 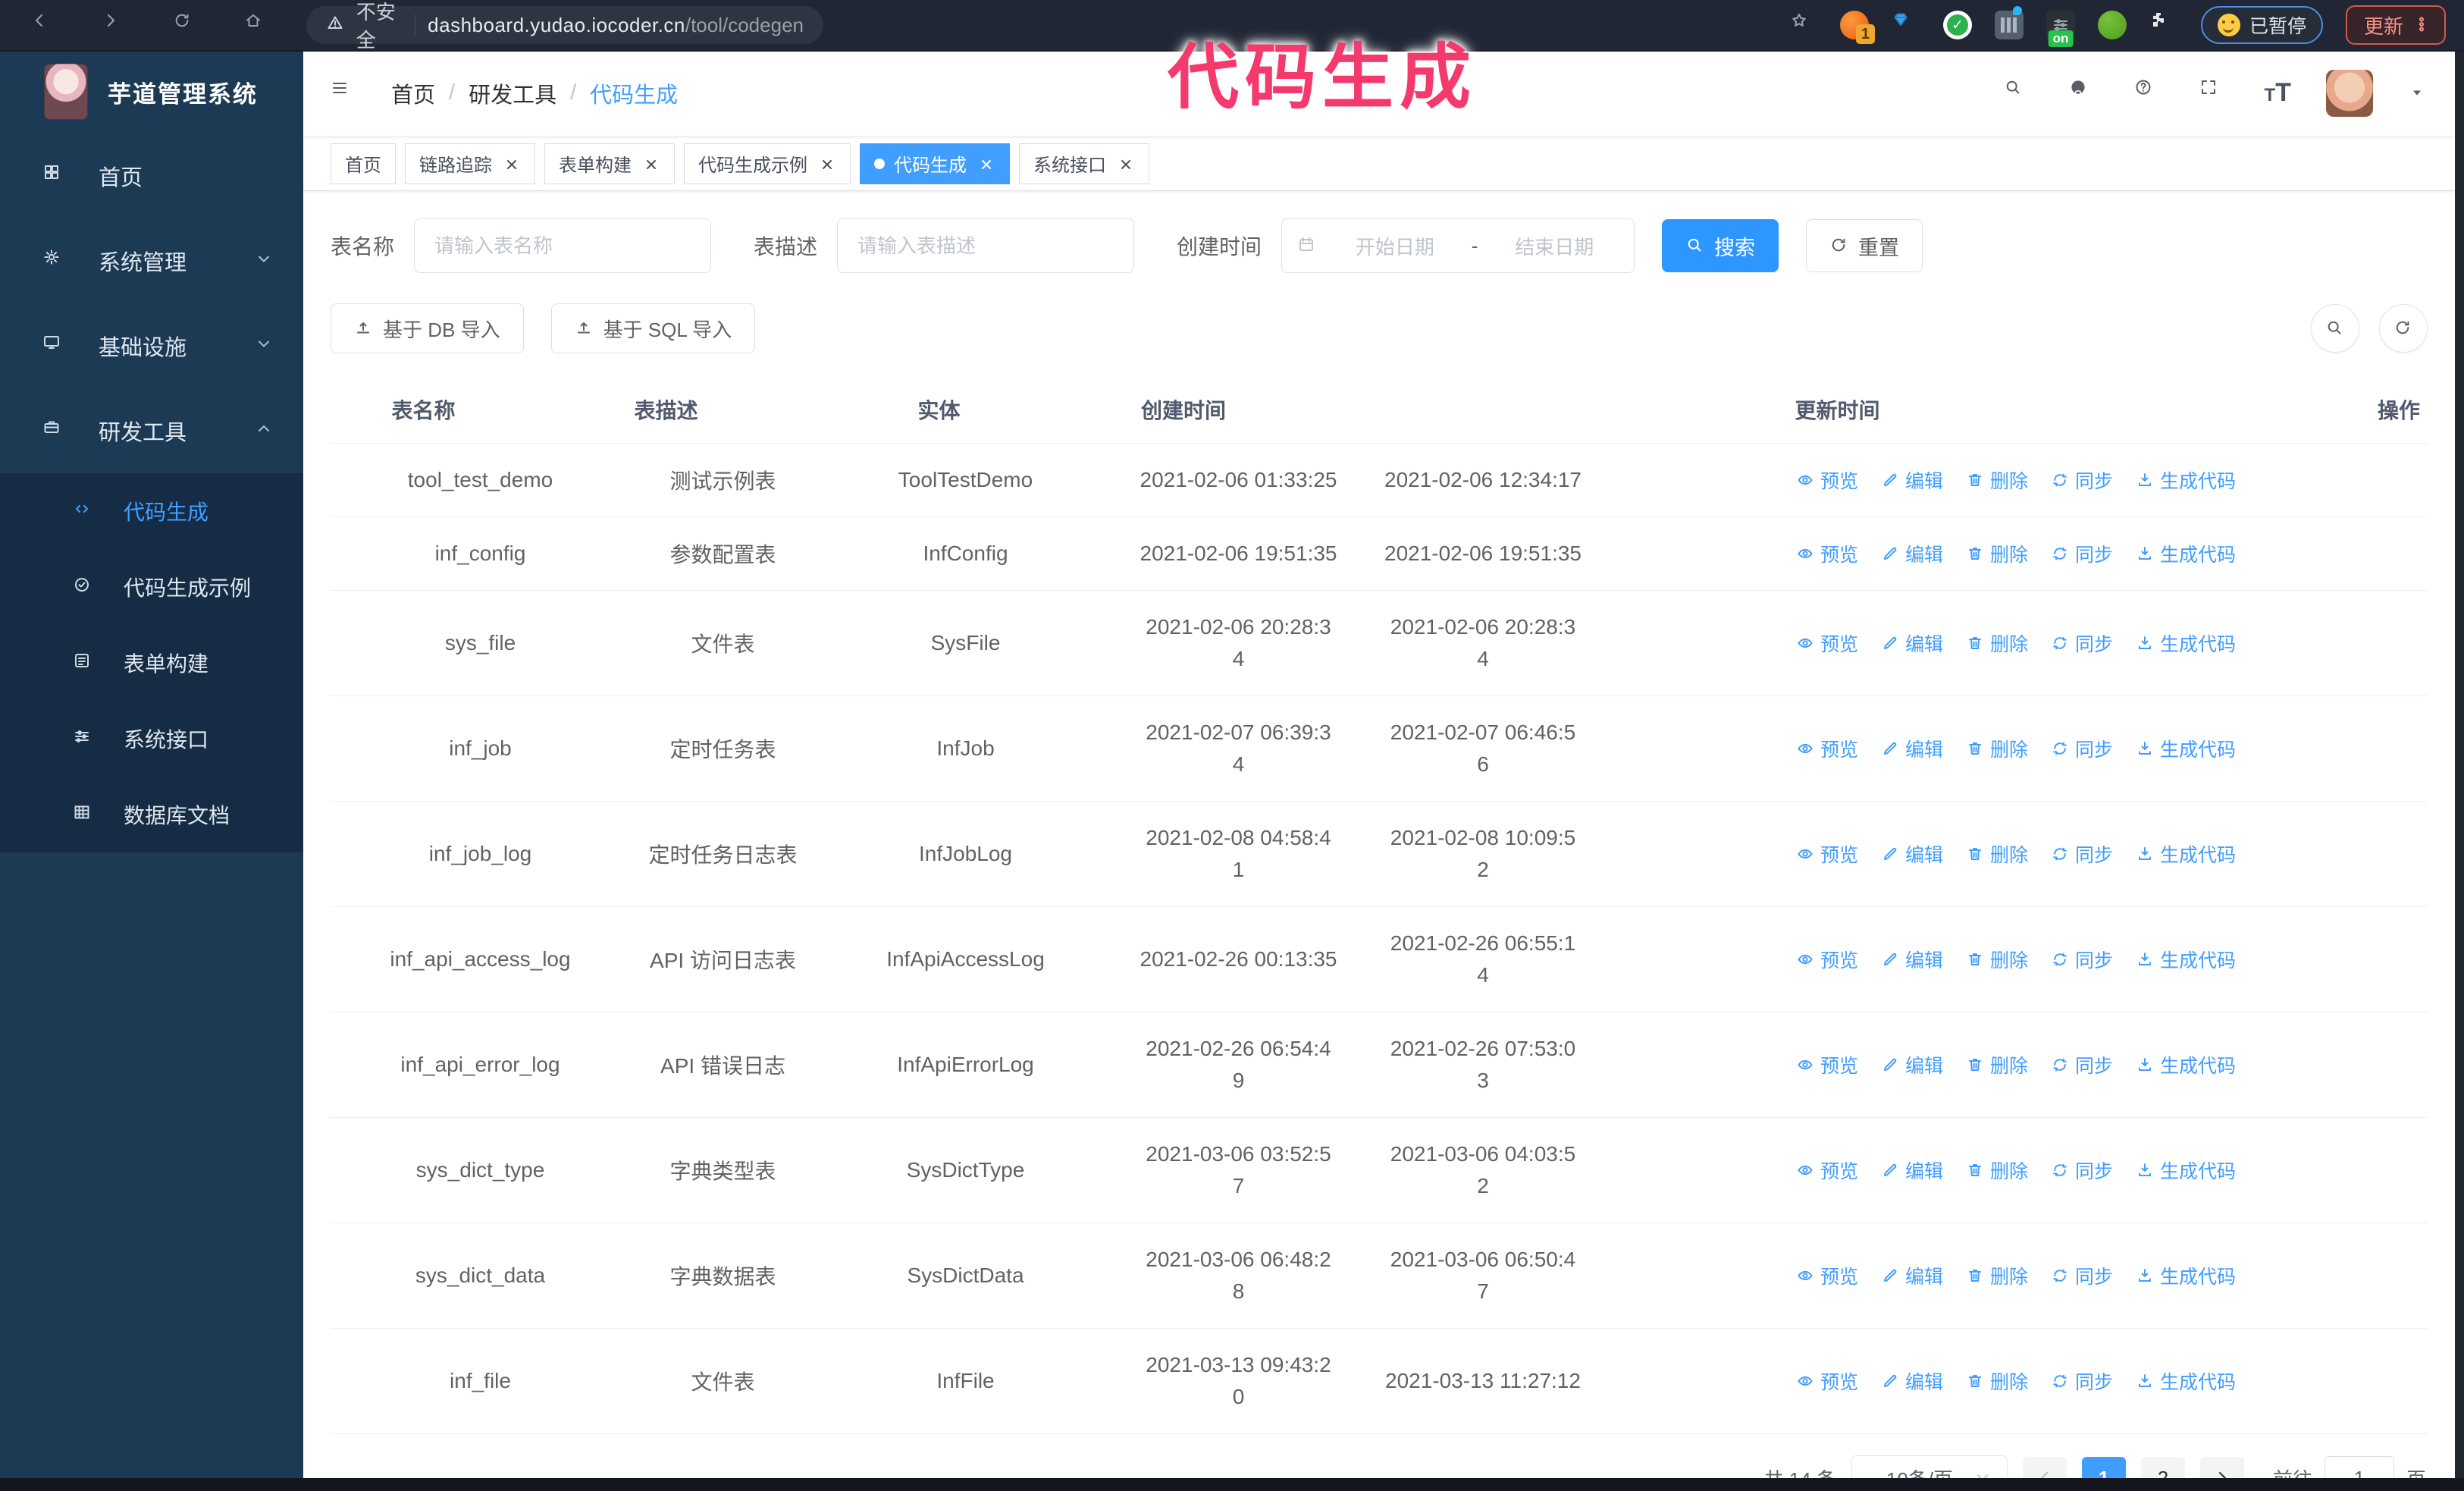 What do you see at coordinates (1803, 25) in the screenshot?
I see `bookmark-star-icon` at bounding box center [1803, 25].